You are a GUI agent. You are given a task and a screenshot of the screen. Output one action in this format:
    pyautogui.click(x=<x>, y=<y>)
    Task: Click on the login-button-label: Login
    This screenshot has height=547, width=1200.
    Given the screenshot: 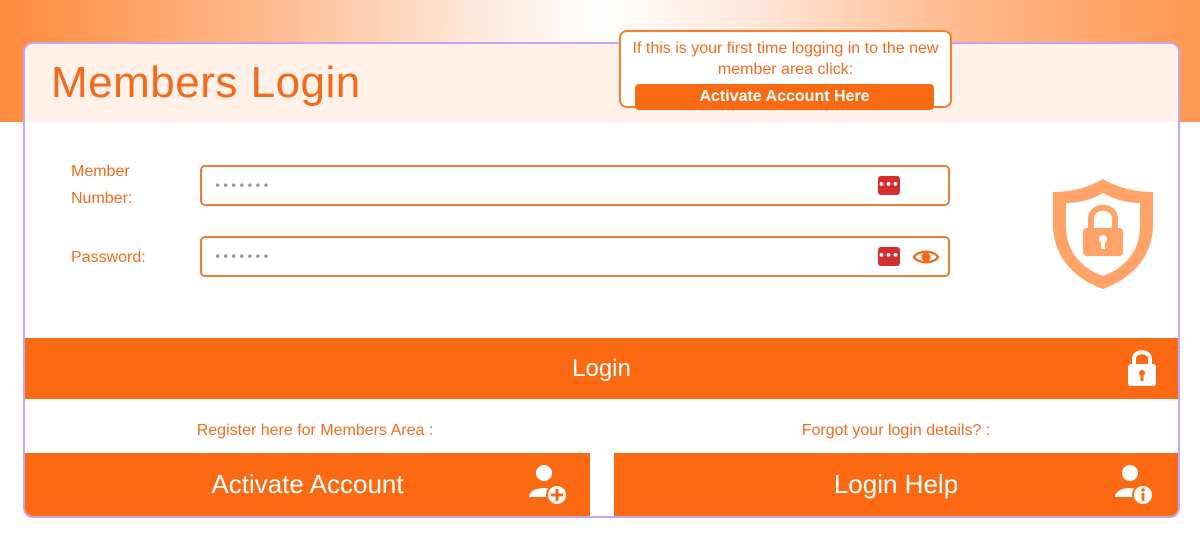 What is the action you would take?
    pyautogui.click(x=601, y=368)
    